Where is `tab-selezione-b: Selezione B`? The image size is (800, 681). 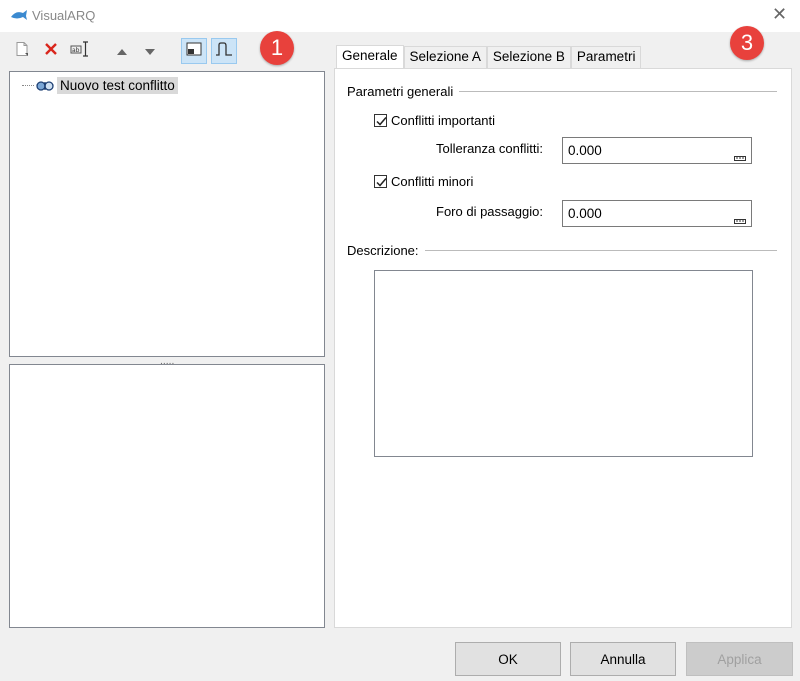 tab-selezione-b: Selezione B is located at coordinates (528, 57).